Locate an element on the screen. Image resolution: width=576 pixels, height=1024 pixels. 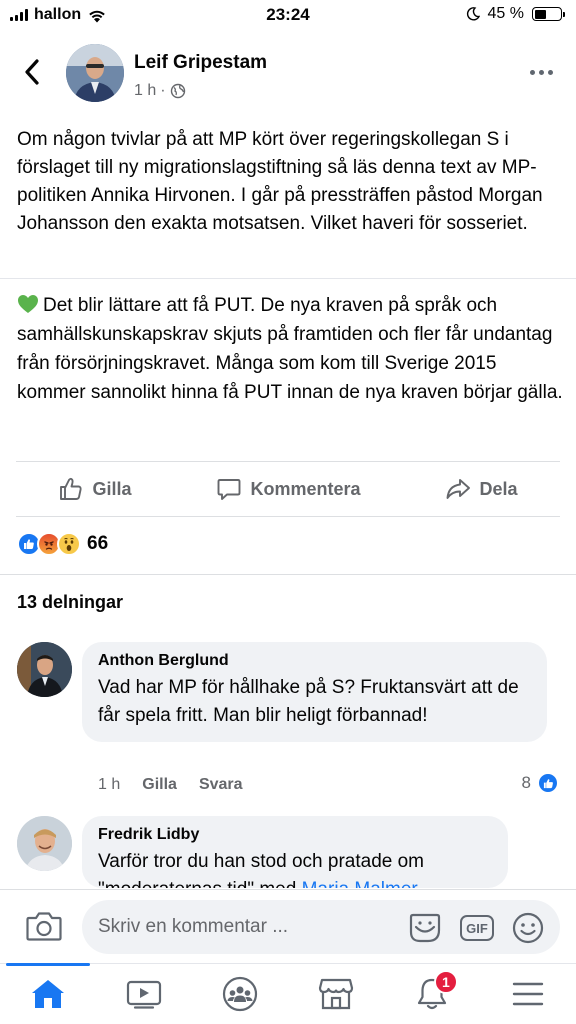
status-bar: hallon 23:24 45 % is located at coordinates (288, 15).